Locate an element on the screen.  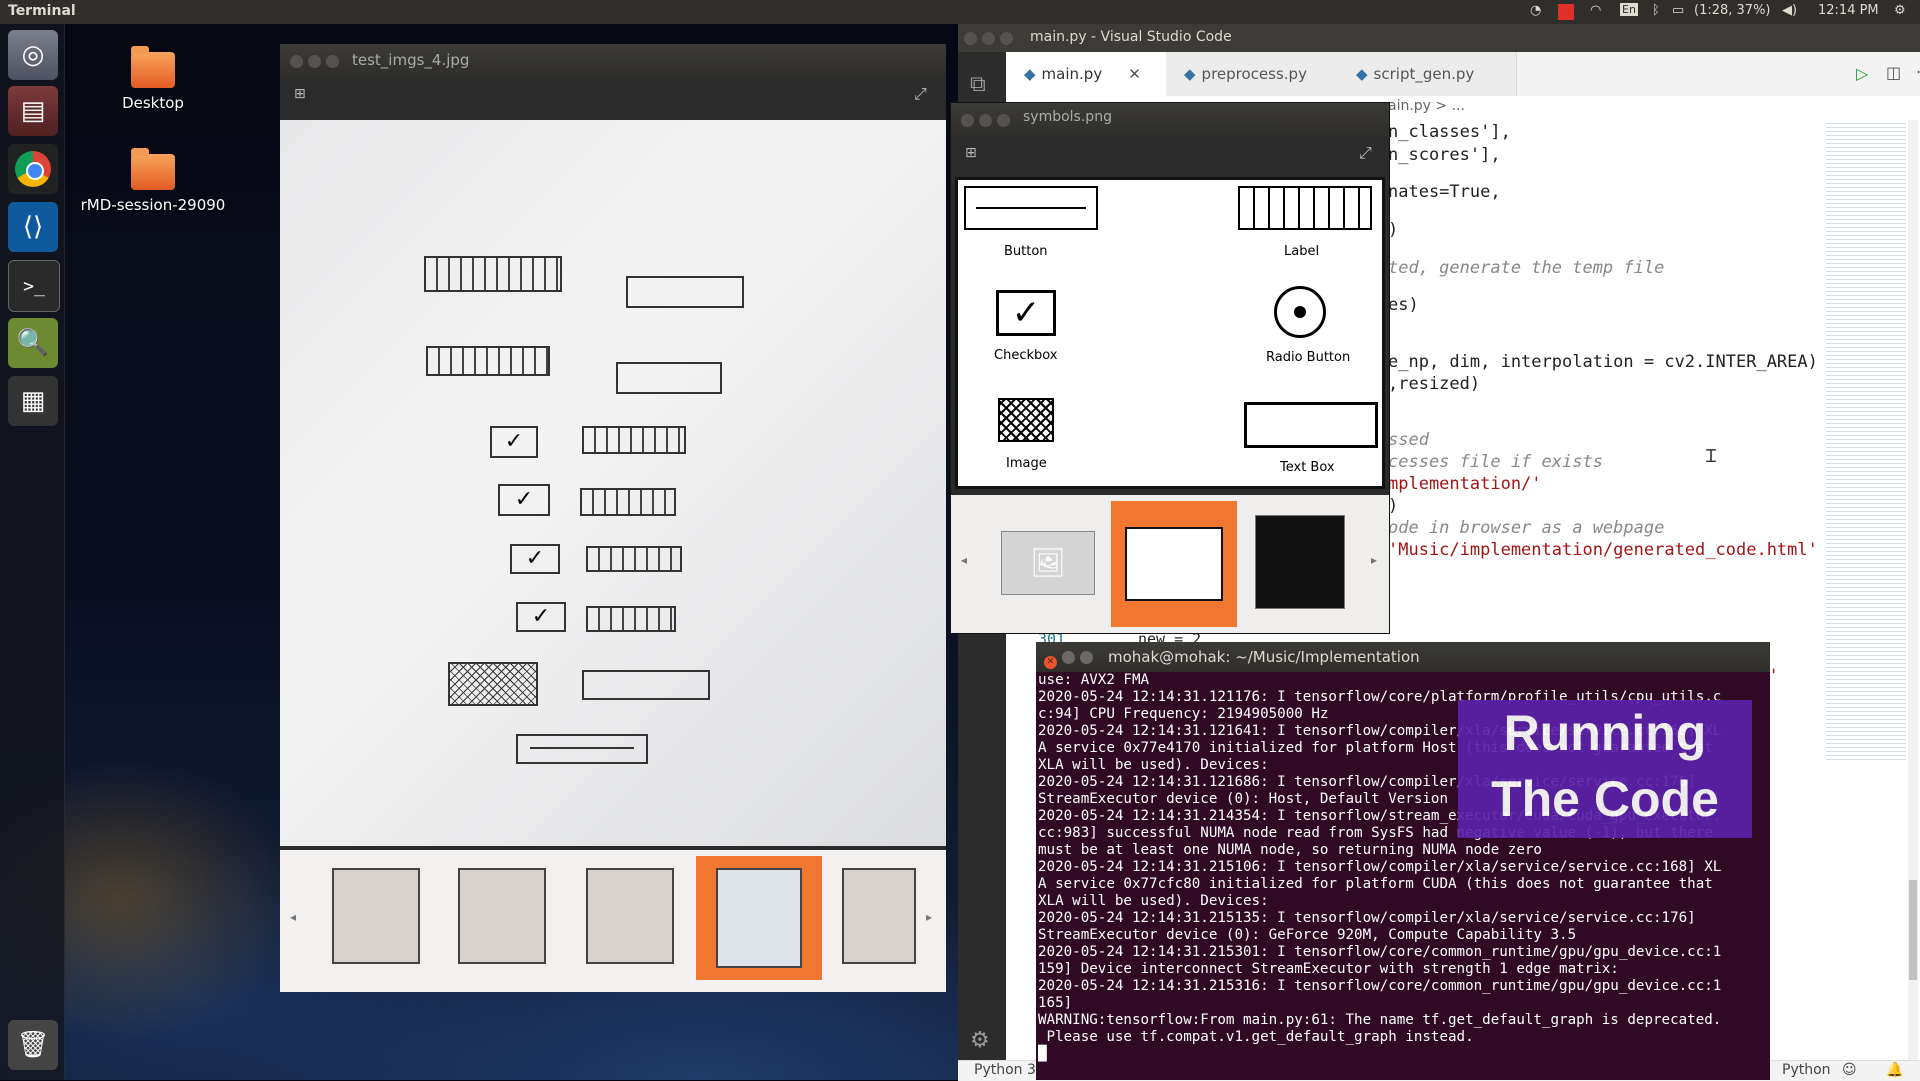
desktop-folder-session: rMD-session-29090 is located at coordinates (153, 181).